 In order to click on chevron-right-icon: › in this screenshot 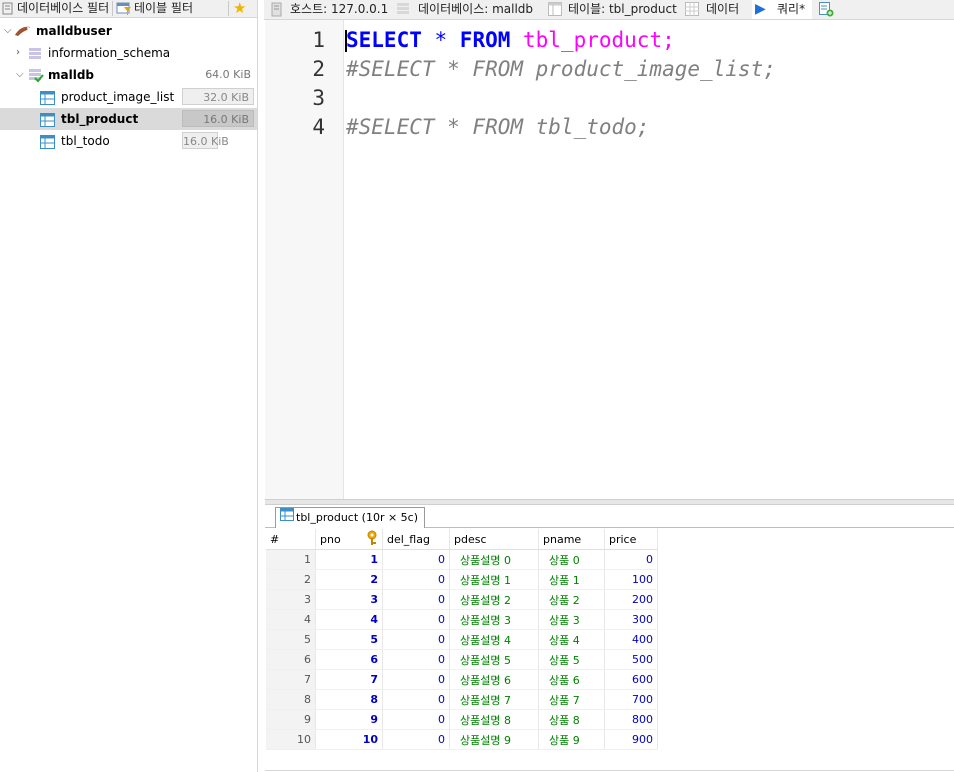, I will do `click(18, 53)`.